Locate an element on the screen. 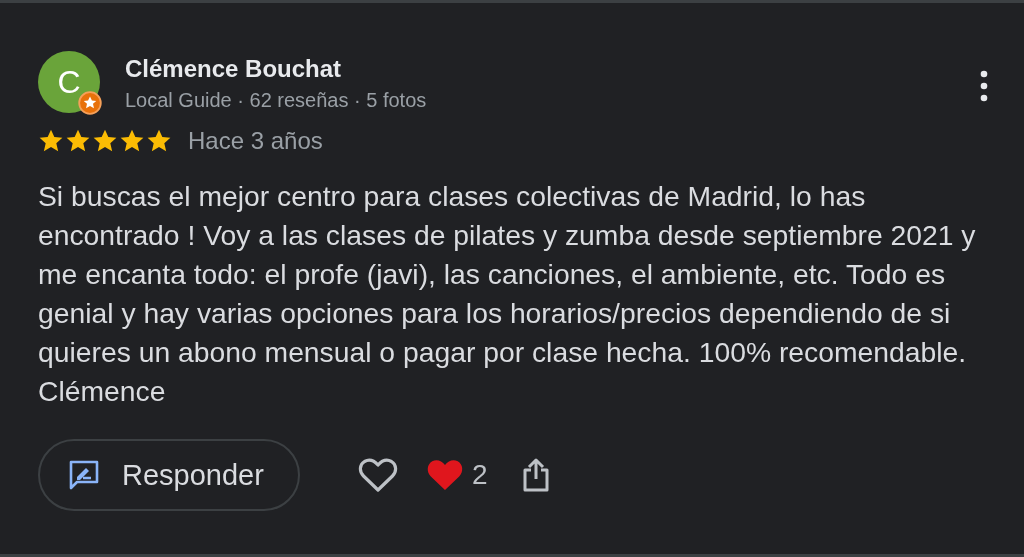 This screenshot has height=557, width=1024. author-meta: Local Guide · 62 reseñas · 5 fotos is located at coordinates (276, 100).